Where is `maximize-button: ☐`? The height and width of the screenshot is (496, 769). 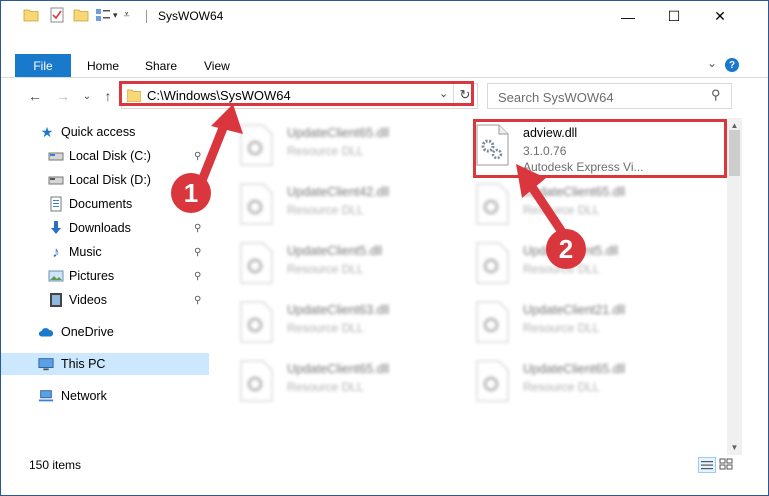 maximize-button: ☐ is located at coordinates (674, 16).